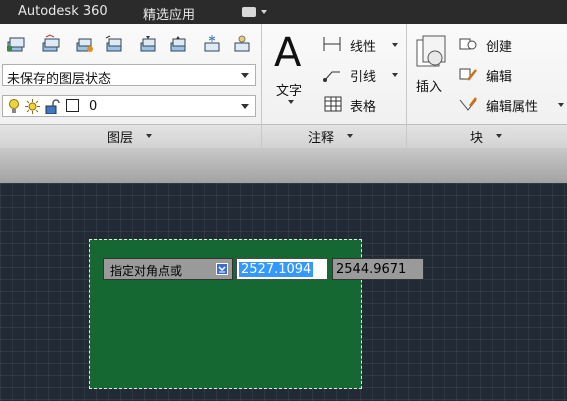 The image size is (567, 401). I want to click on create-block-button: 创建, so click(508, 44).